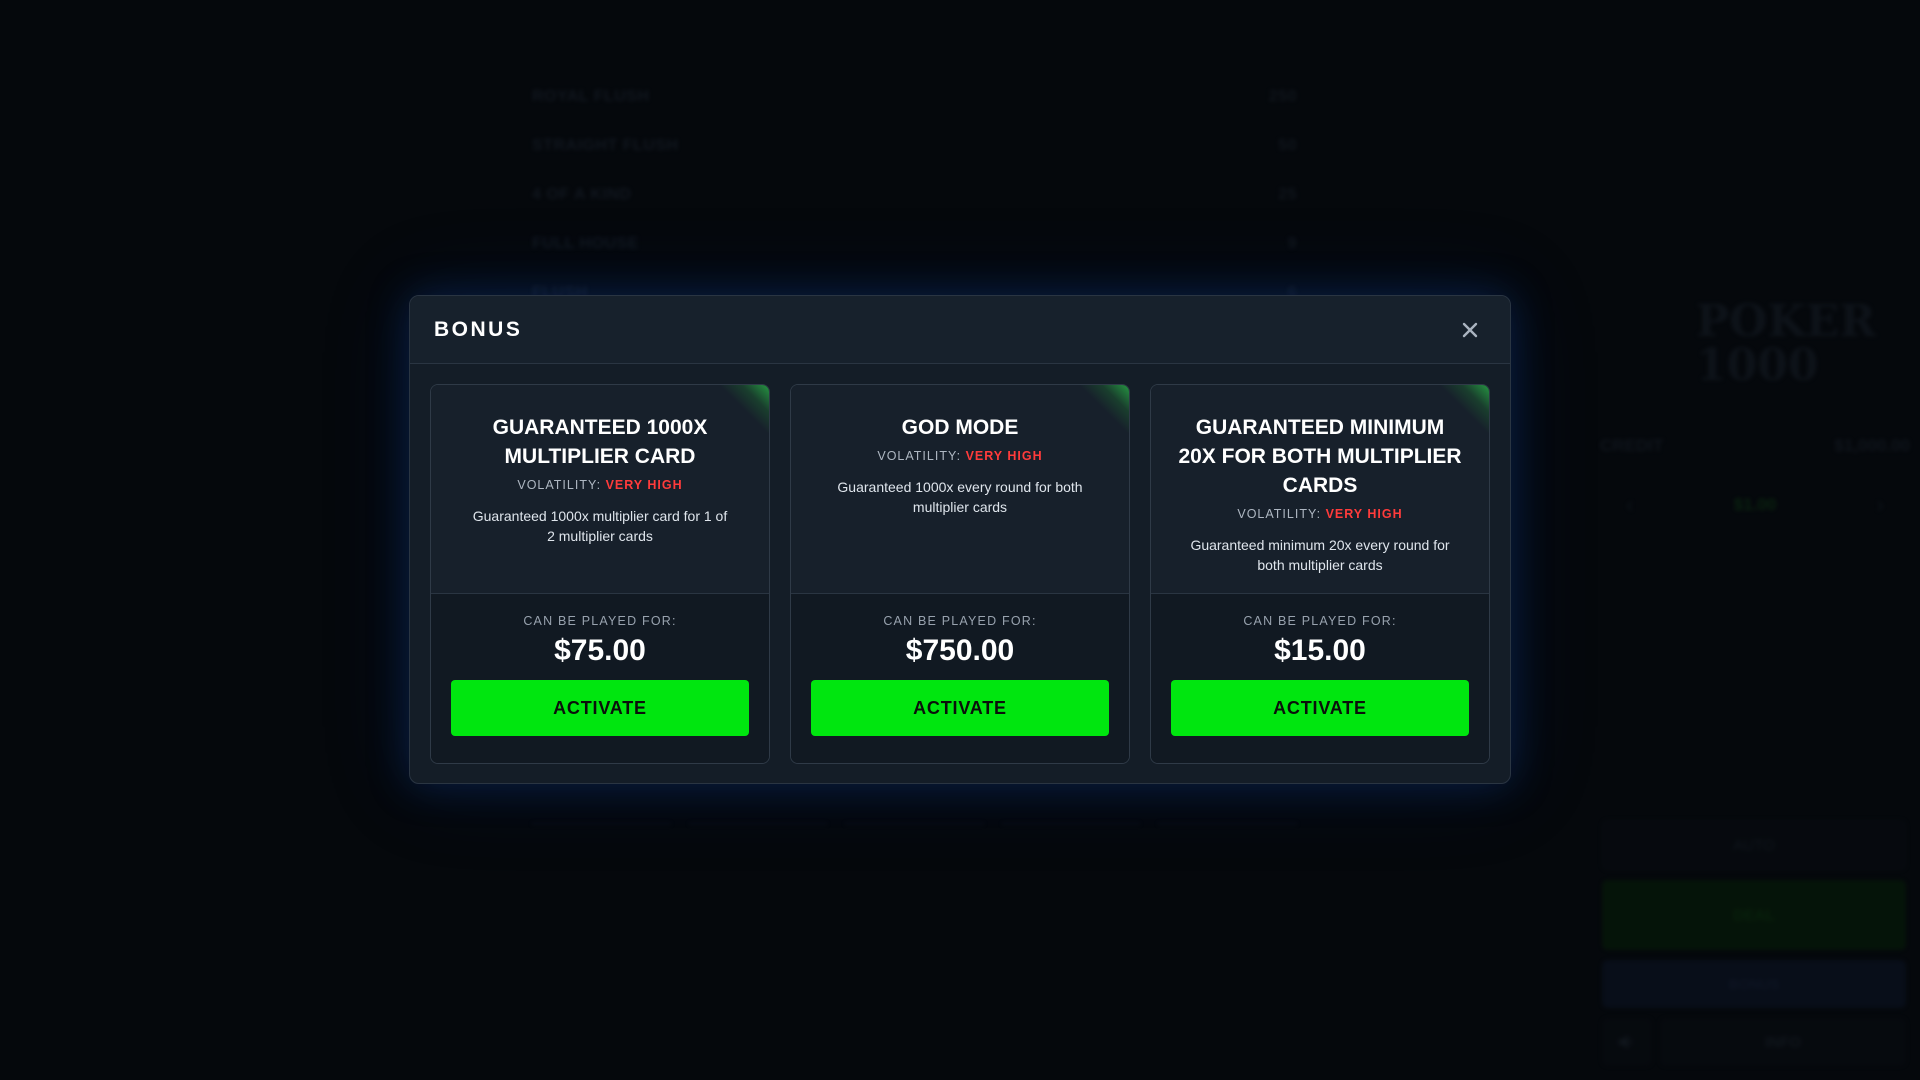  What do you see at coordinates (605, 145) in the screenshot?
I see `paytable-hand: STRAIGHT FLUSH` at bounding box center [605, 145].